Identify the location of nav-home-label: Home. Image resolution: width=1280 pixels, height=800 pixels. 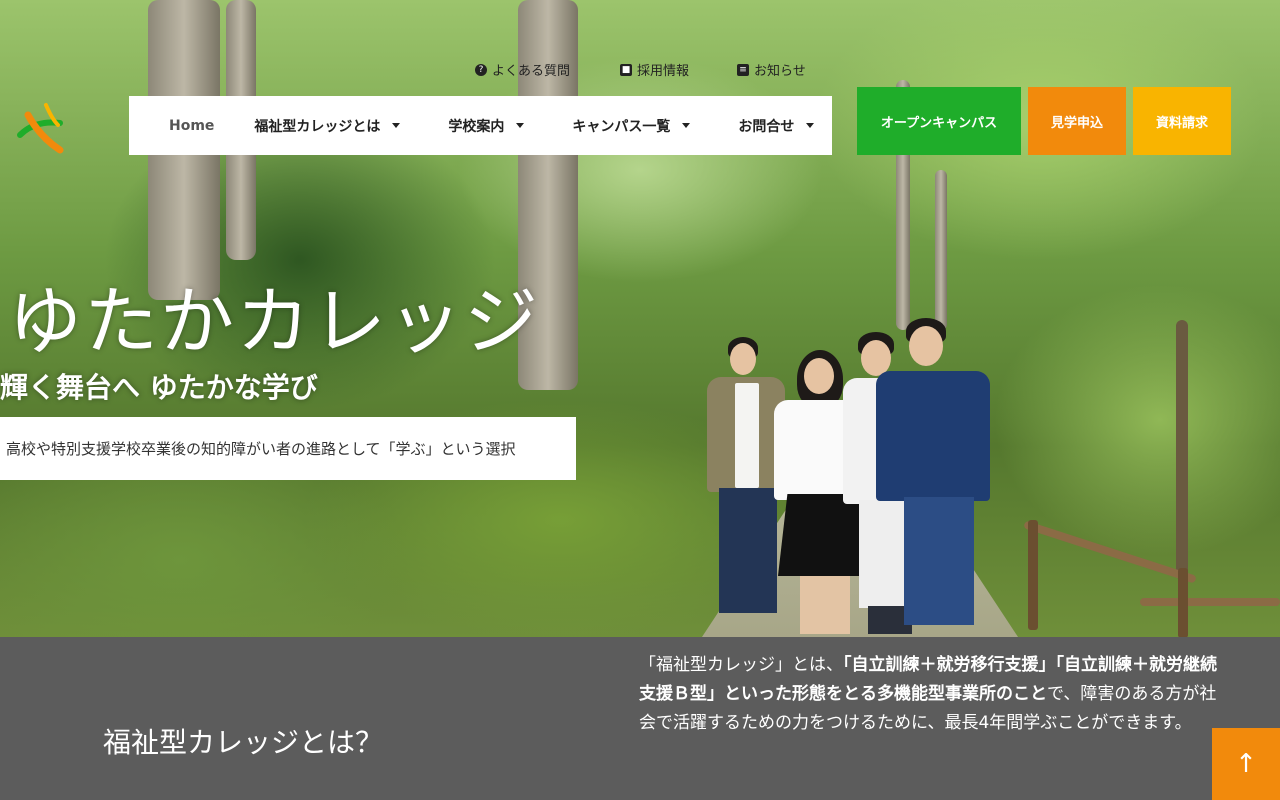
(192, 125).